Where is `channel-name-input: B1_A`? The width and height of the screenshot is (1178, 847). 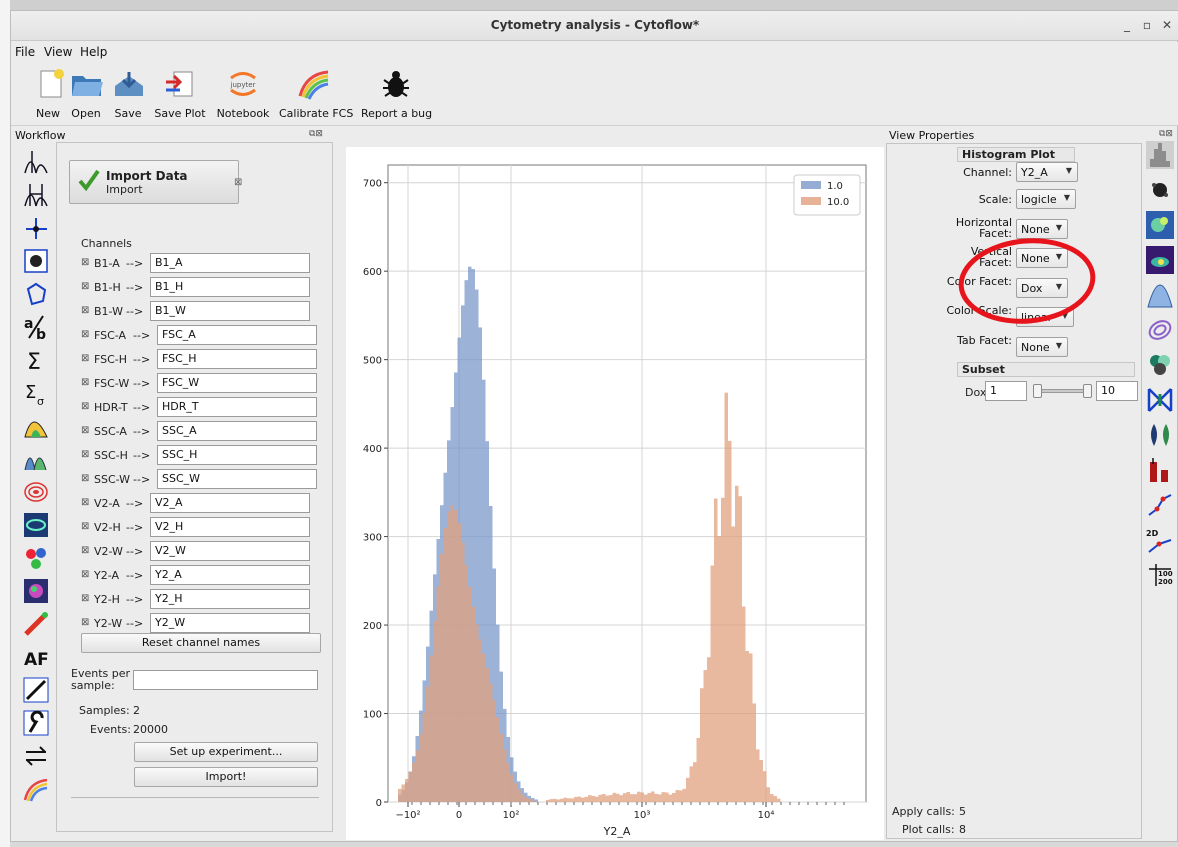
channel-name-input: B1_A is located at coordinates (230, 263).